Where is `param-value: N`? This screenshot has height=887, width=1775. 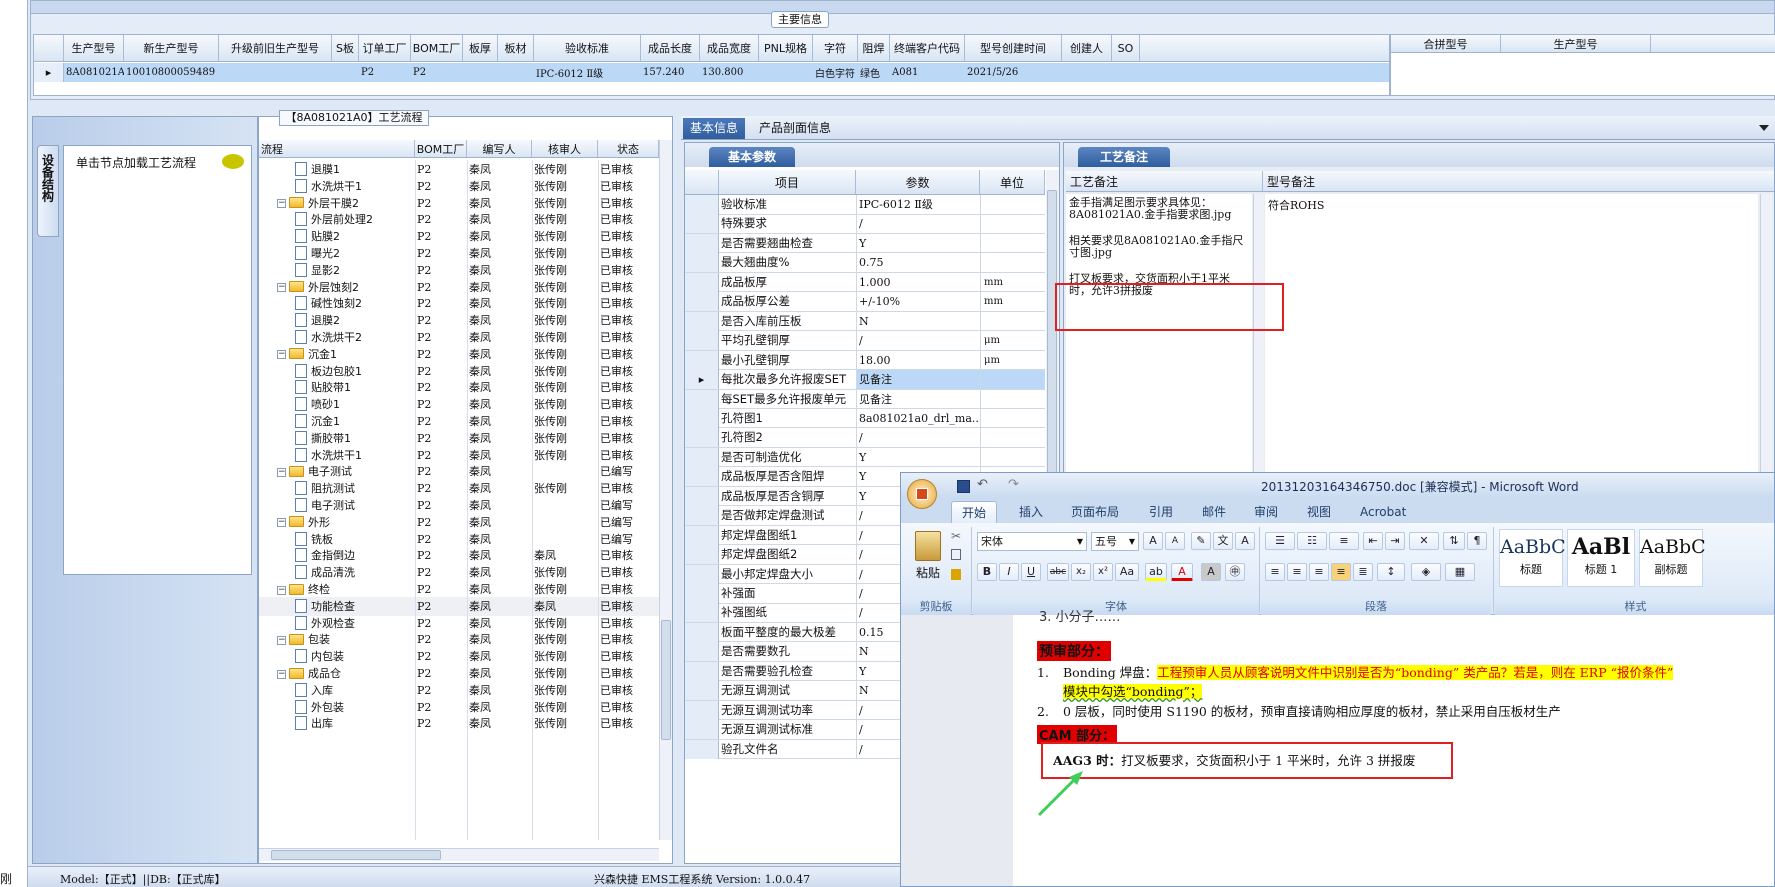
param-value: N is located at coordinates (918, 321).